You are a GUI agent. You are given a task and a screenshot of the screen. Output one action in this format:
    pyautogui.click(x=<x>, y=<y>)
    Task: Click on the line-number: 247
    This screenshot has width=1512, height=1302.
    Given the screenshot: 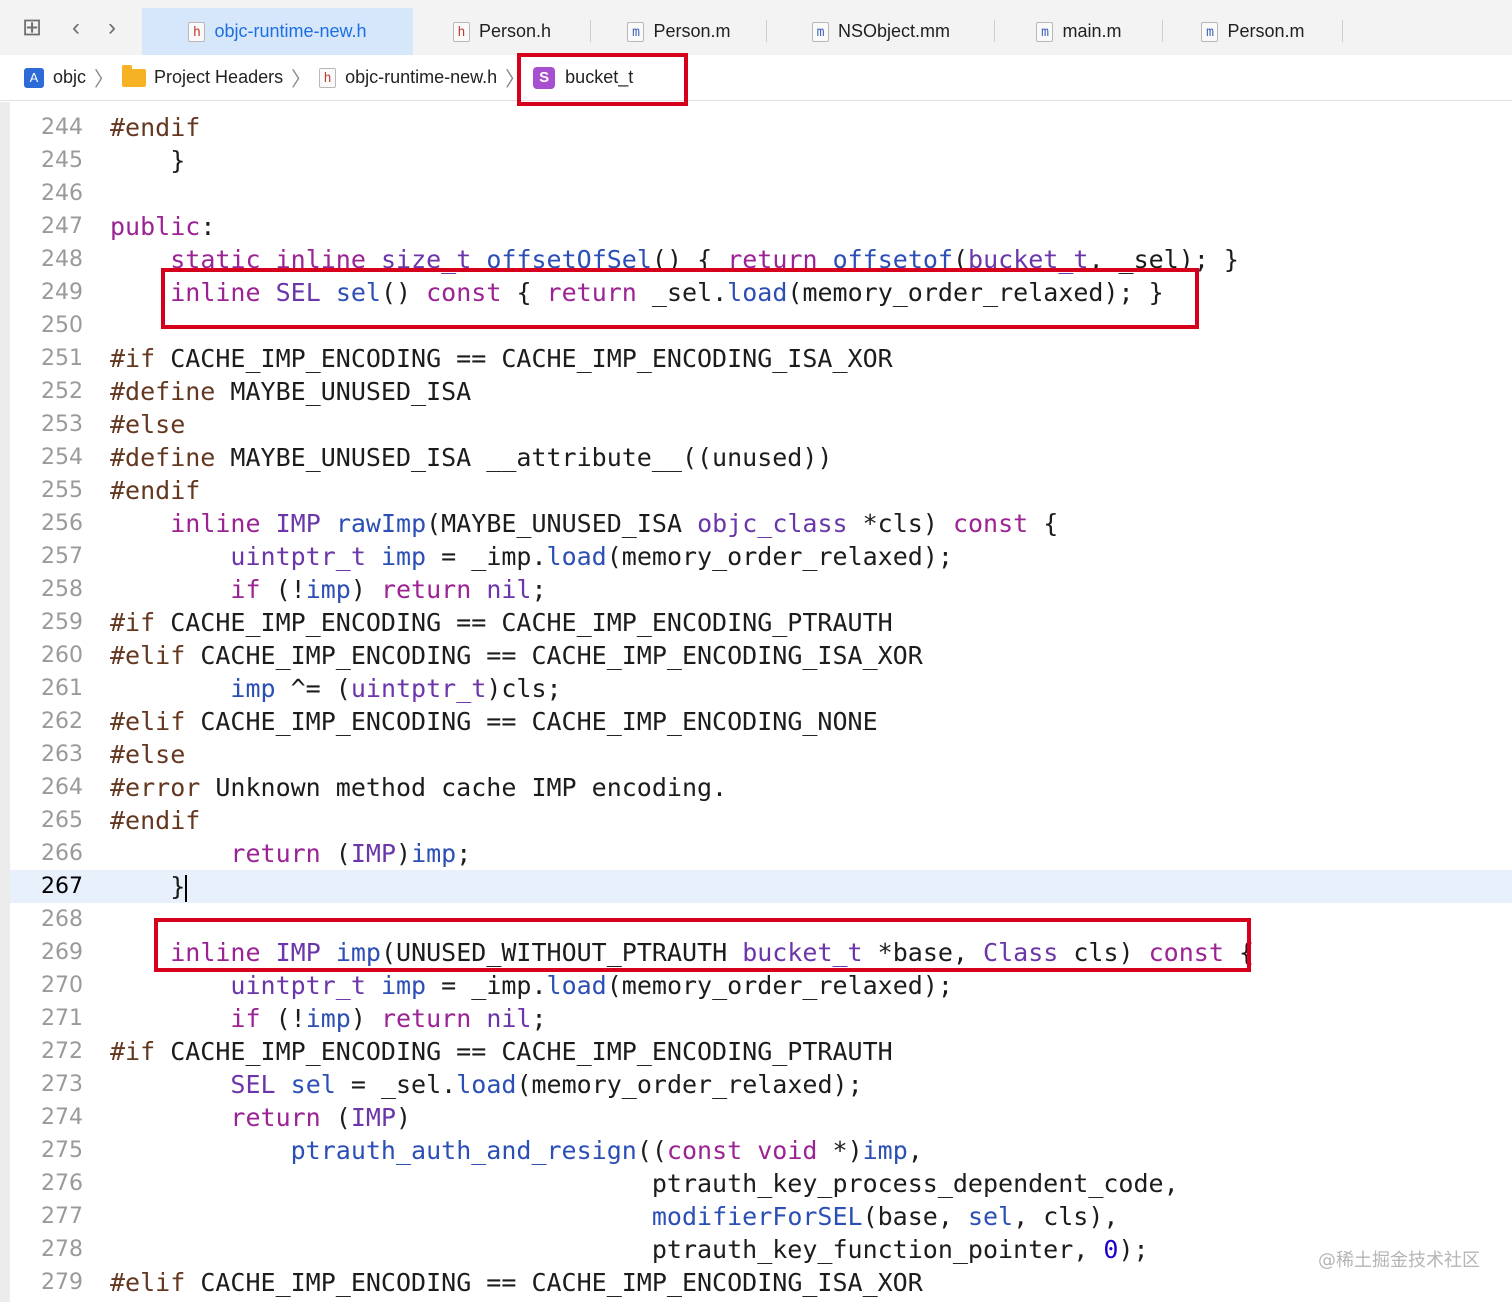 What is the action you would take?
    pyautogui.click(x=62, y=226)
    